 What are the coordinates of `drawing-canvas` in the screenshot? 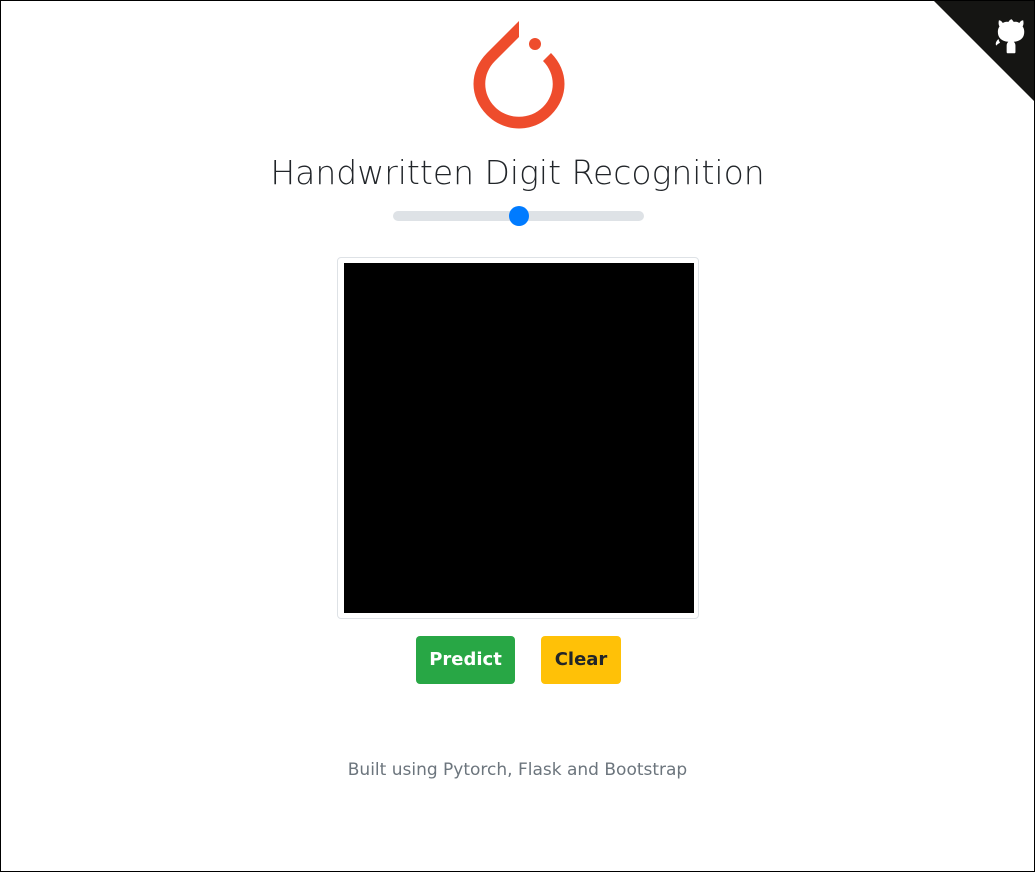 It's located at (519, 438).